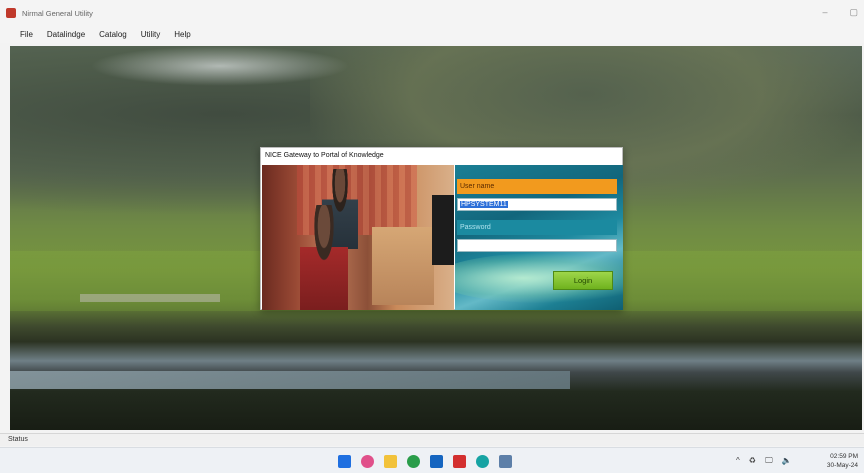 This screenshot has height=473, width=864. Describe the element at coordinates (441, 156) in the screenshot. I see `dialog-title: NICE Gateway to Portal of Knowledge` at that location.